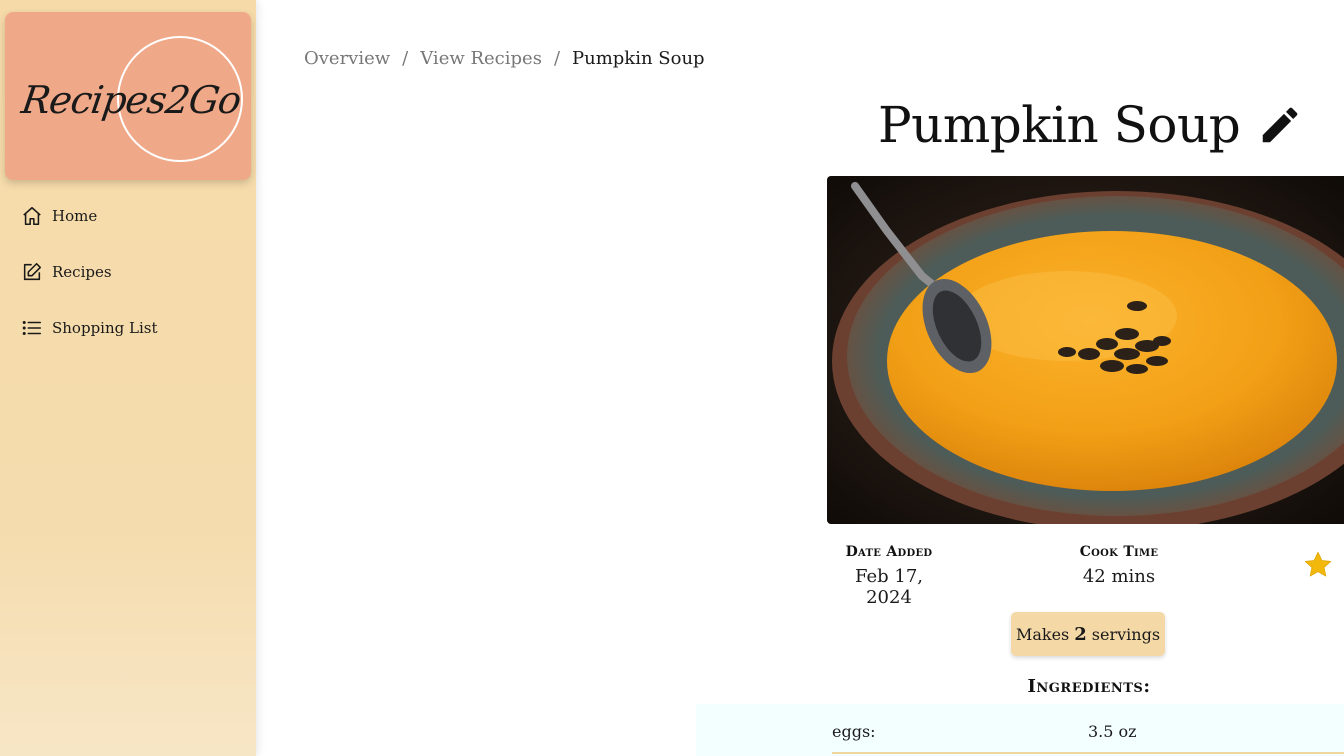 The image size is (1344, 756). Describe the element at coordinates (889, 552) in the screenshot. I see `date-added-label: Date Added` at that location.